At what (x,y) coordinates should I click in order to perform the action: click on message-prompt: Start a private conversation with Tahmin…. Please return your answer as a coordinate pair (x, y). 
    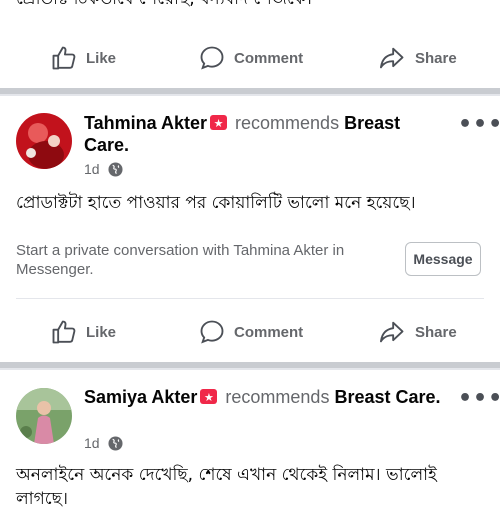
    Looking at the image, I should click on (180, 260).